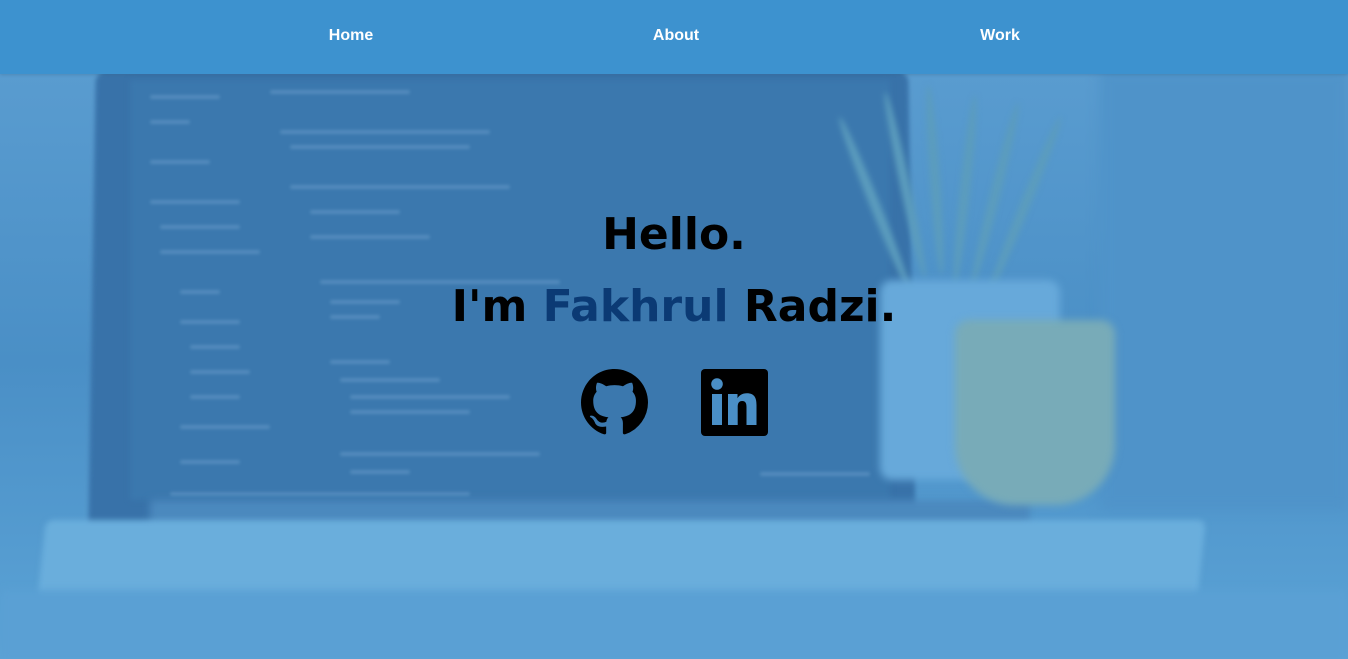 This screenshot has height=659, width=1348. What do you see at coordinates (635, 306) in the screenshot?
I see `name-highlight: Fakhrul` at bounding box center [635, 306].